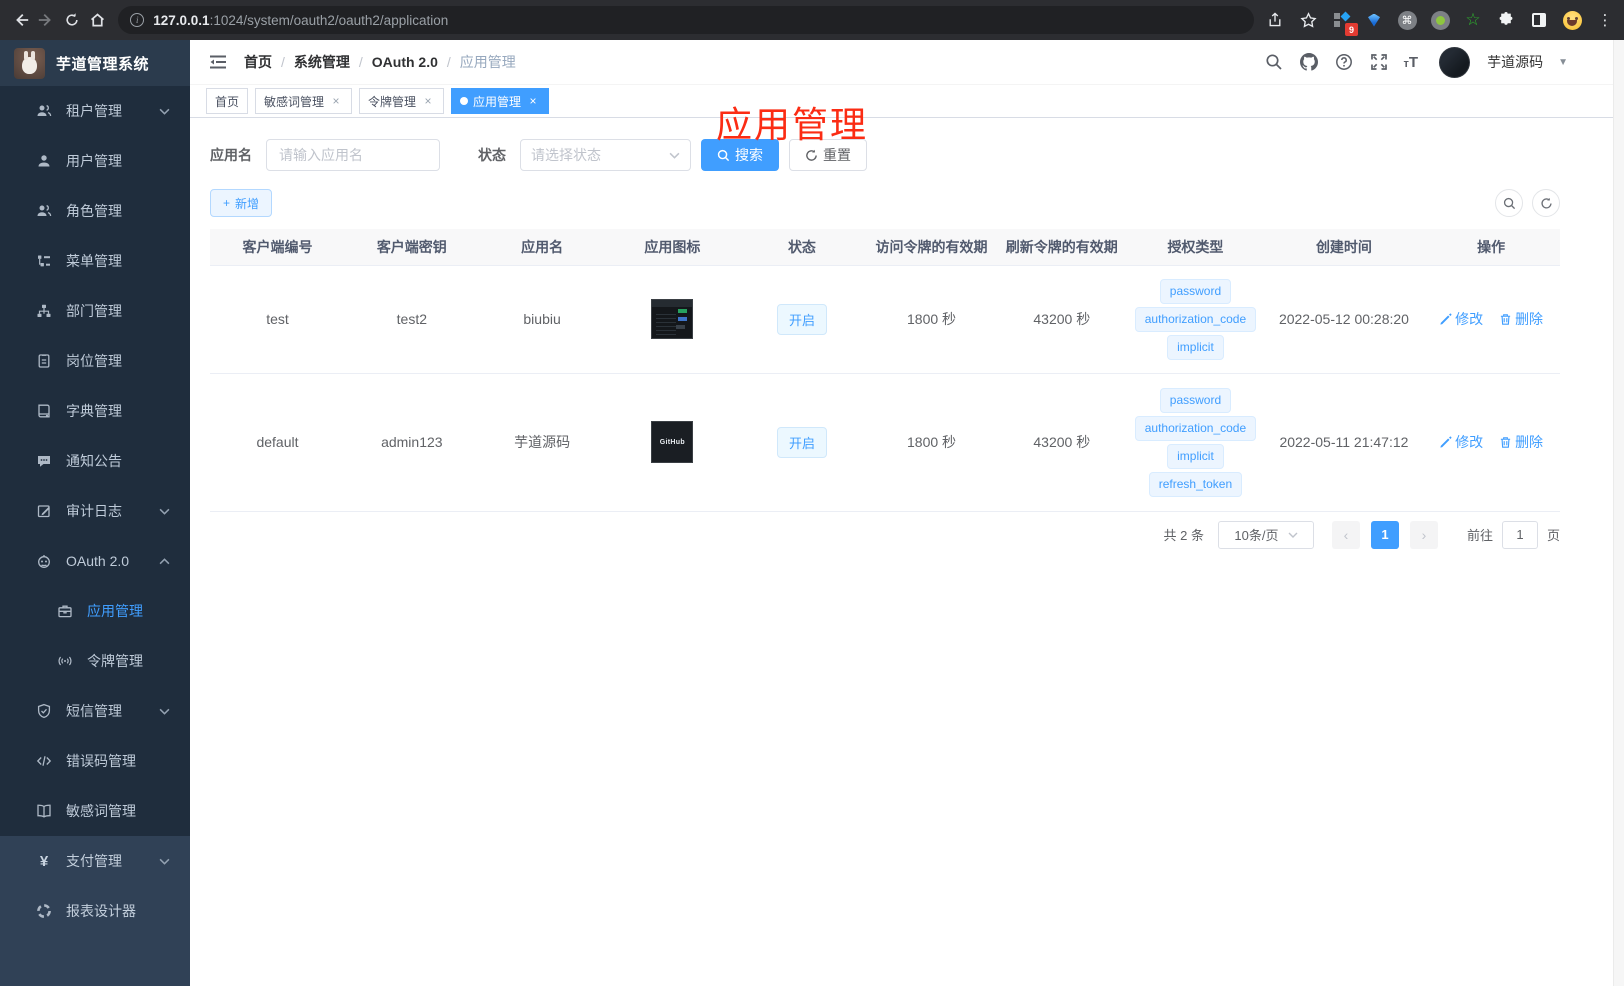 The image size is (1624, 986). I want to click on sidebar-item-user: 用户管理, so click(95, 161).